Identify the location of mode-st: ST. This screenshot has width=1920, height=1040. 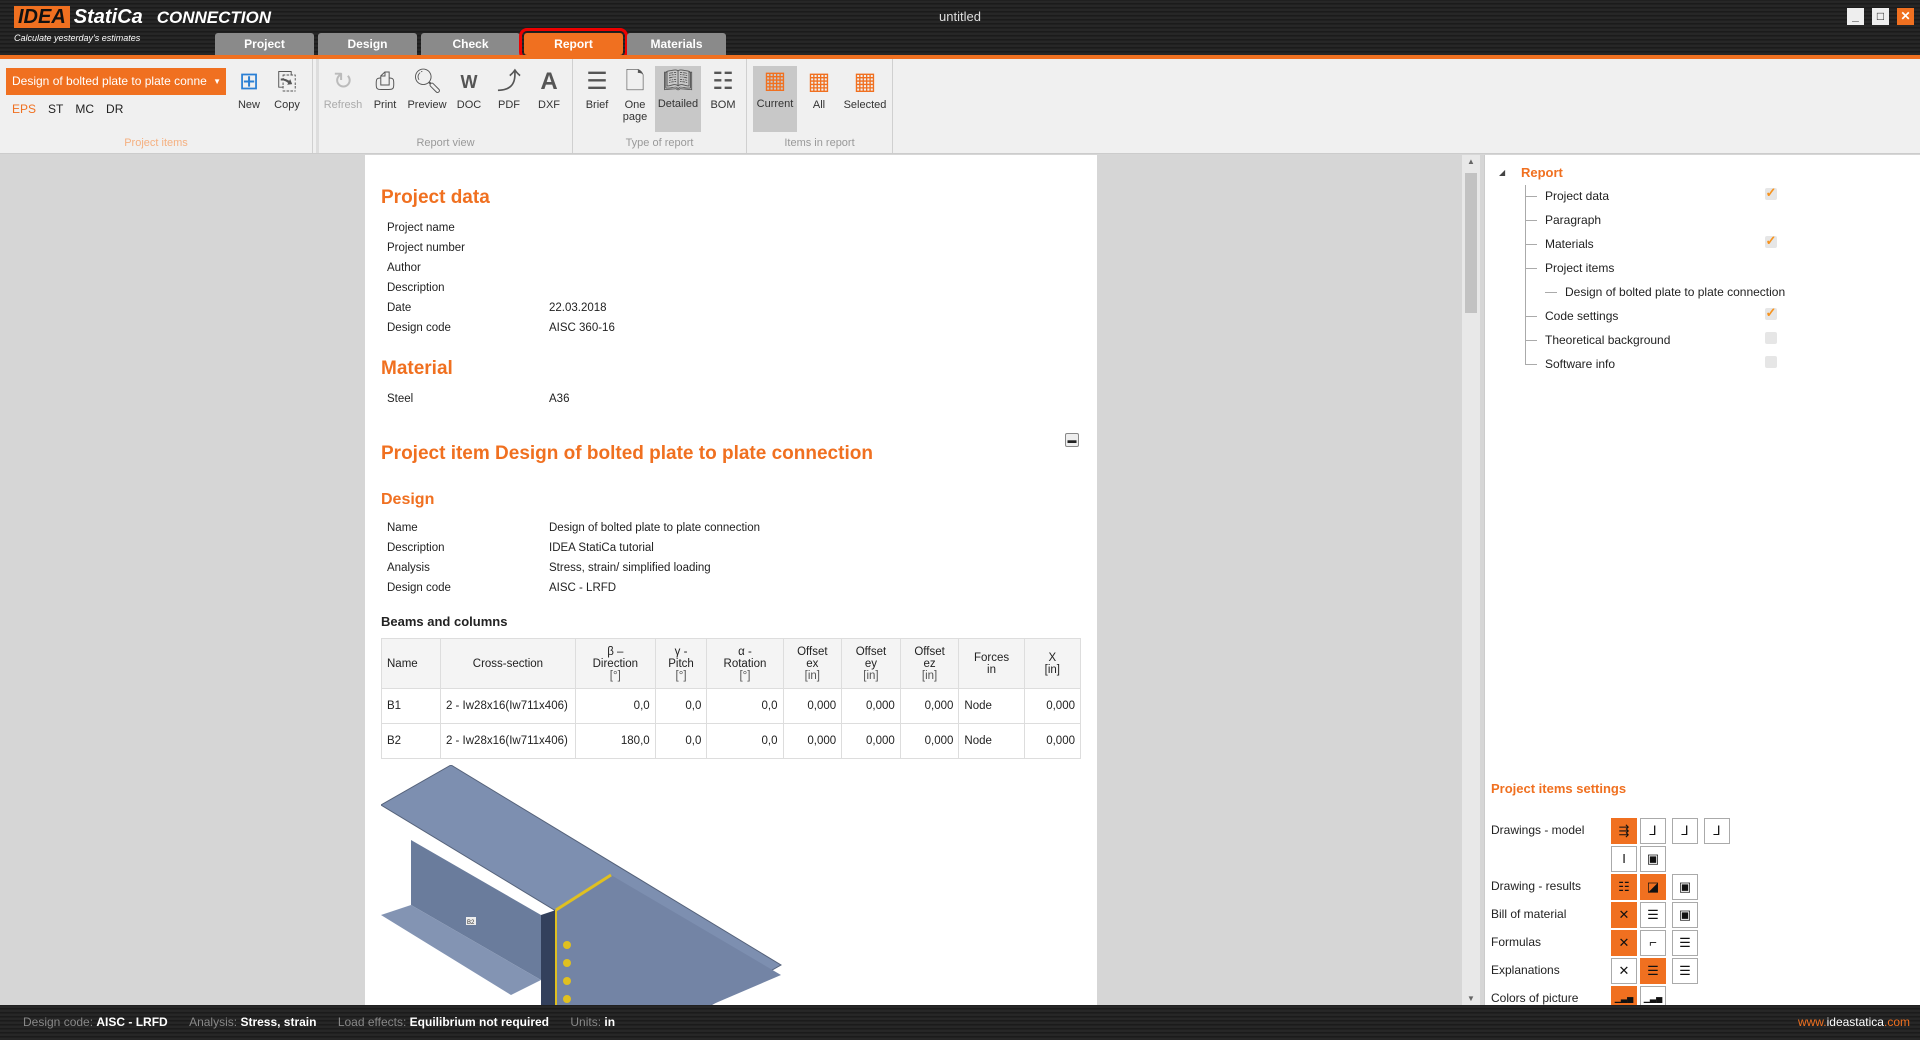
(55, 109).